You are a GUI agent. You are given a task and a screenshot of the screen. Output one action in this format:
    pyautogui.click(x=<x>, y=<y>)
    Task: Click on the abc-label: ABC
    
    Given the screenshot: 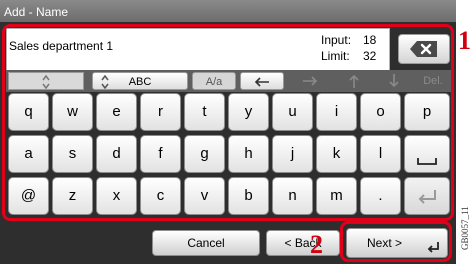 What is the action you would take?
    pyautogui.click(x=140, y=82)
    